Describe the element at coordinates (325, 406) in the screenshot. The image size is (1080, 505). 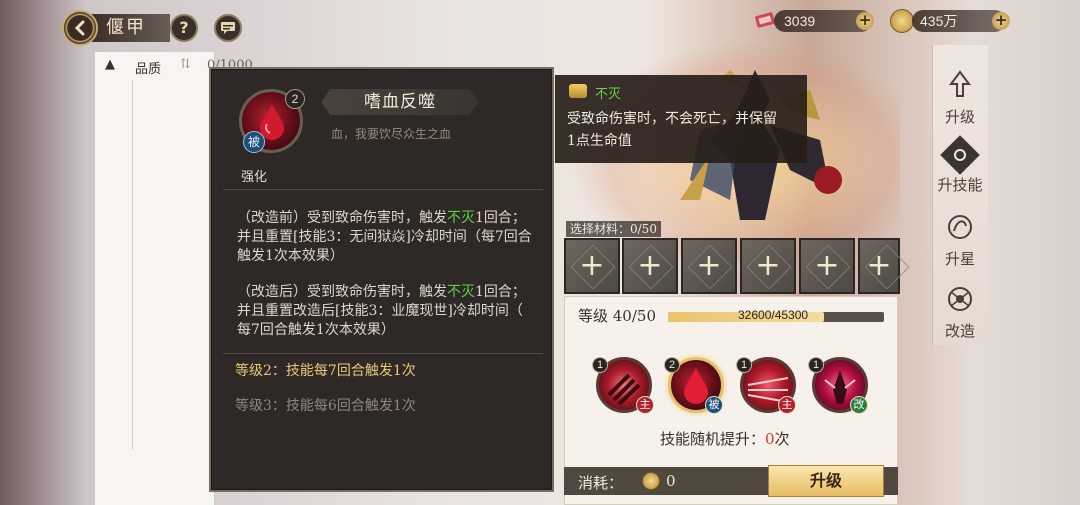
I see `level3-effect: 等级3：技能每6回合触发1次` at that location.